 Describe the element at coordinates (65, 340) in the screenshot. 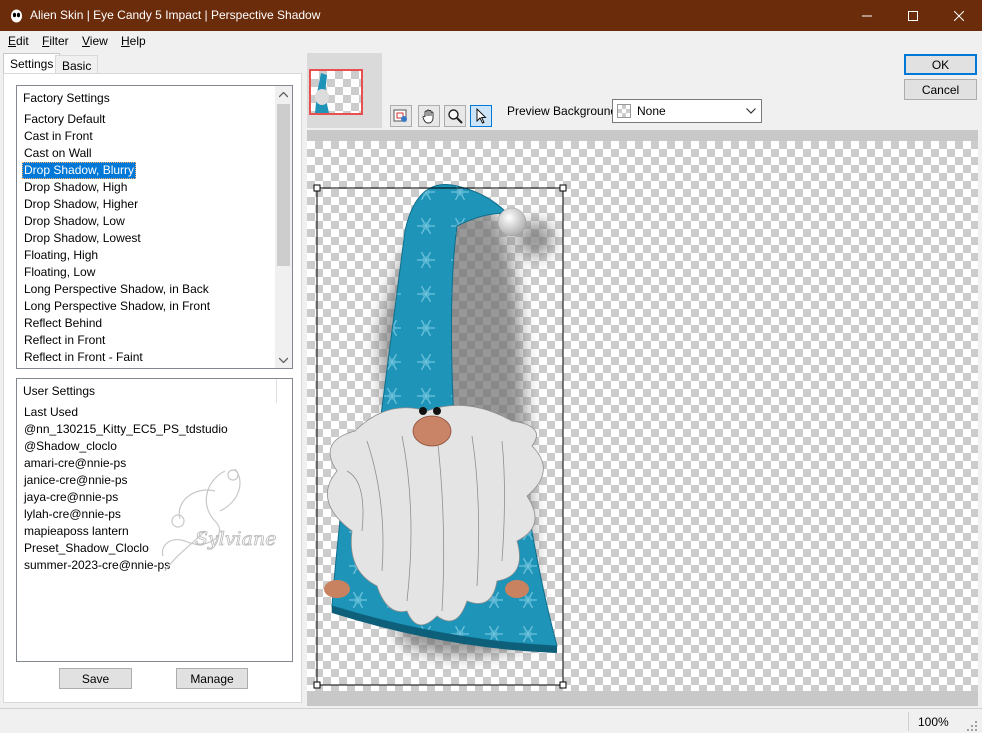

I see `list-item-label: Reflect in Front` at that location.